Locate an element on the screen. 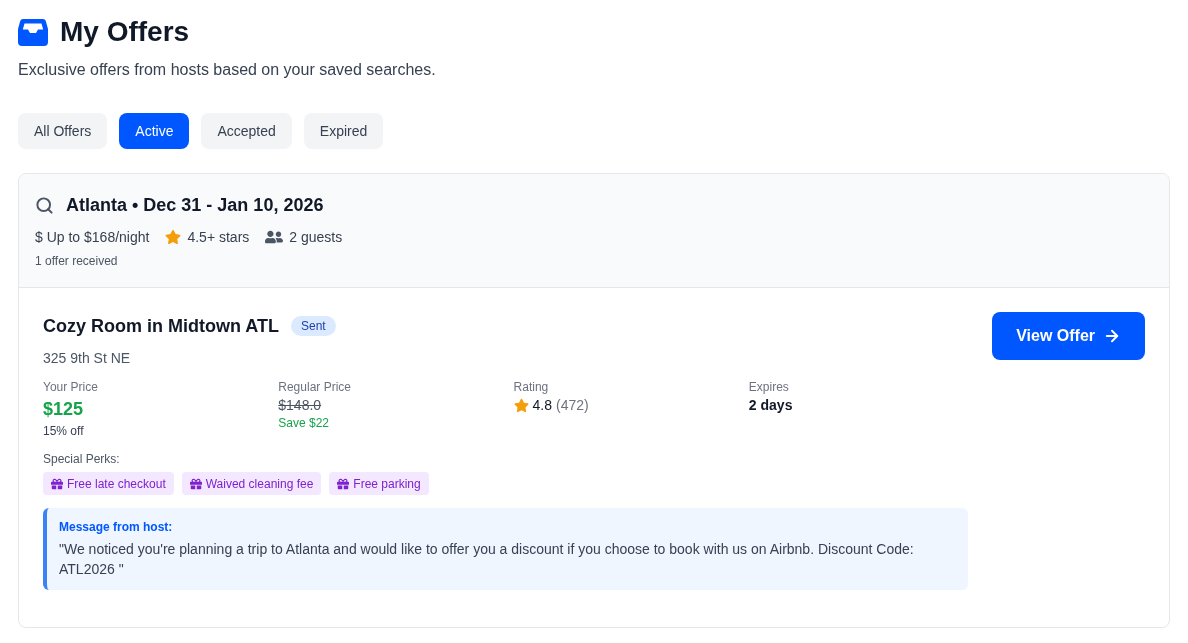 This screenshot has width=1188, height=643. message-label: Message from host: is located at coordinates (116, 527).